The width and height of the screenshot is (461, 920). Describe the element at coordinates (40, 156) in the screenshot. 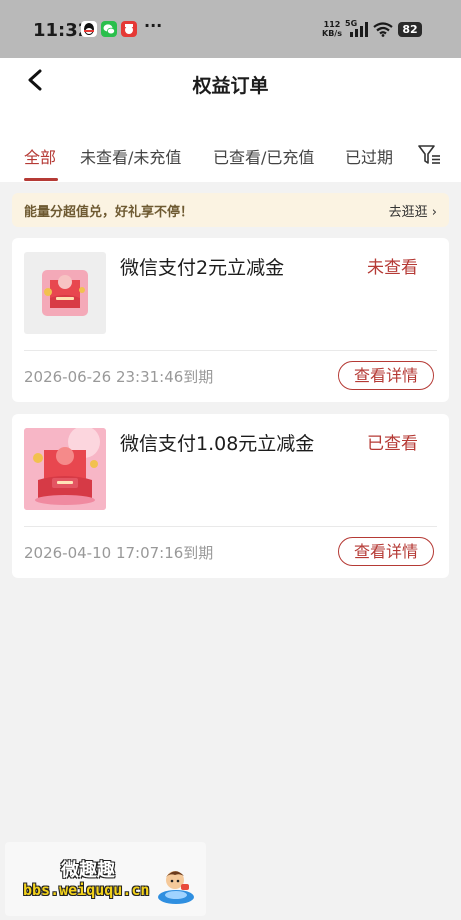

I see `tab-all: 全部` at that location.